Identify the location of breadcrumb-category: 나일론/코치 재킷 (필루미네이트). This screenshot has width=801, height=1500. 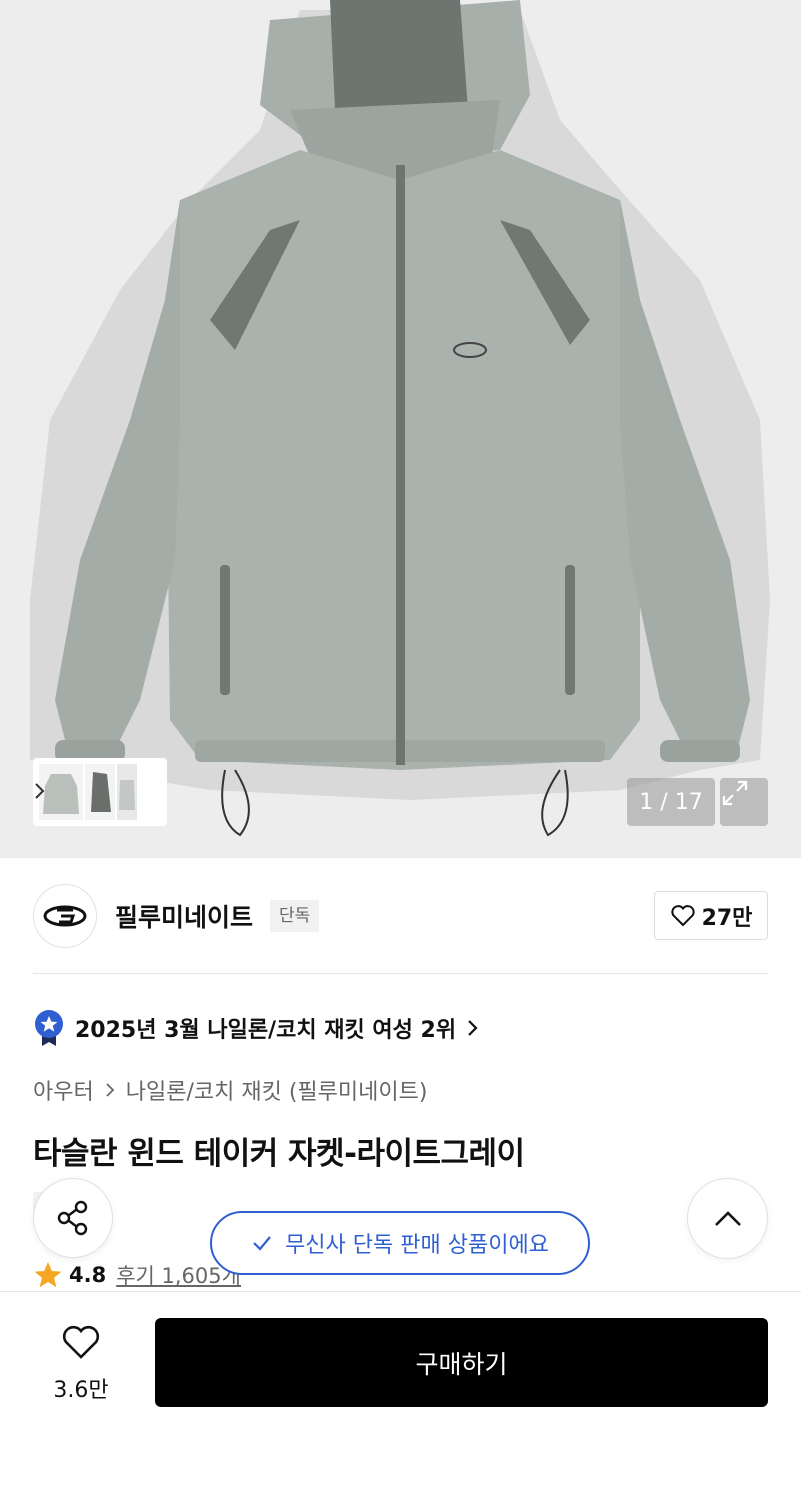
(277, 1090).